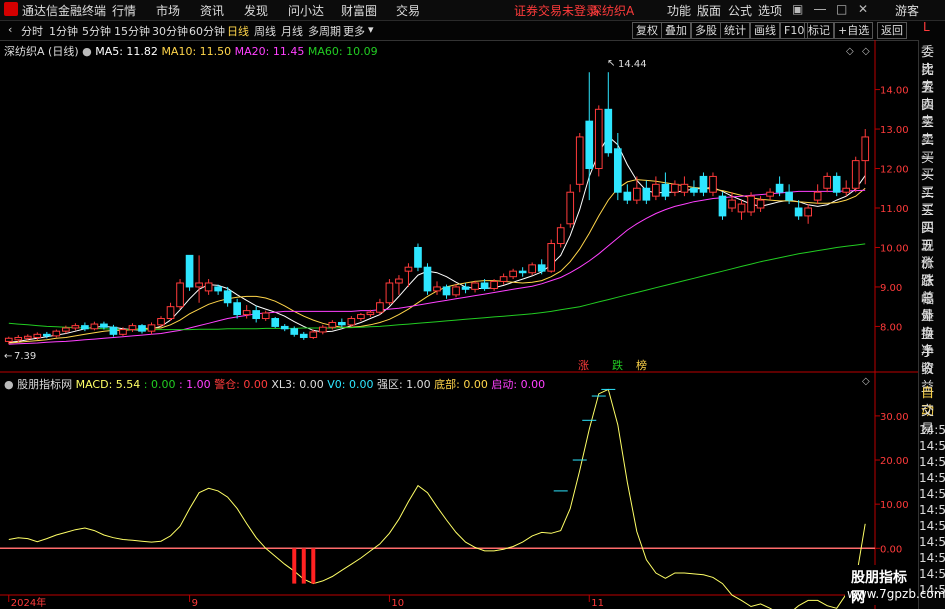  What do you see at coordinates (194, 384) in the screenshot?
I see `value-b: : 1.00` at bounding box center [194, 384].